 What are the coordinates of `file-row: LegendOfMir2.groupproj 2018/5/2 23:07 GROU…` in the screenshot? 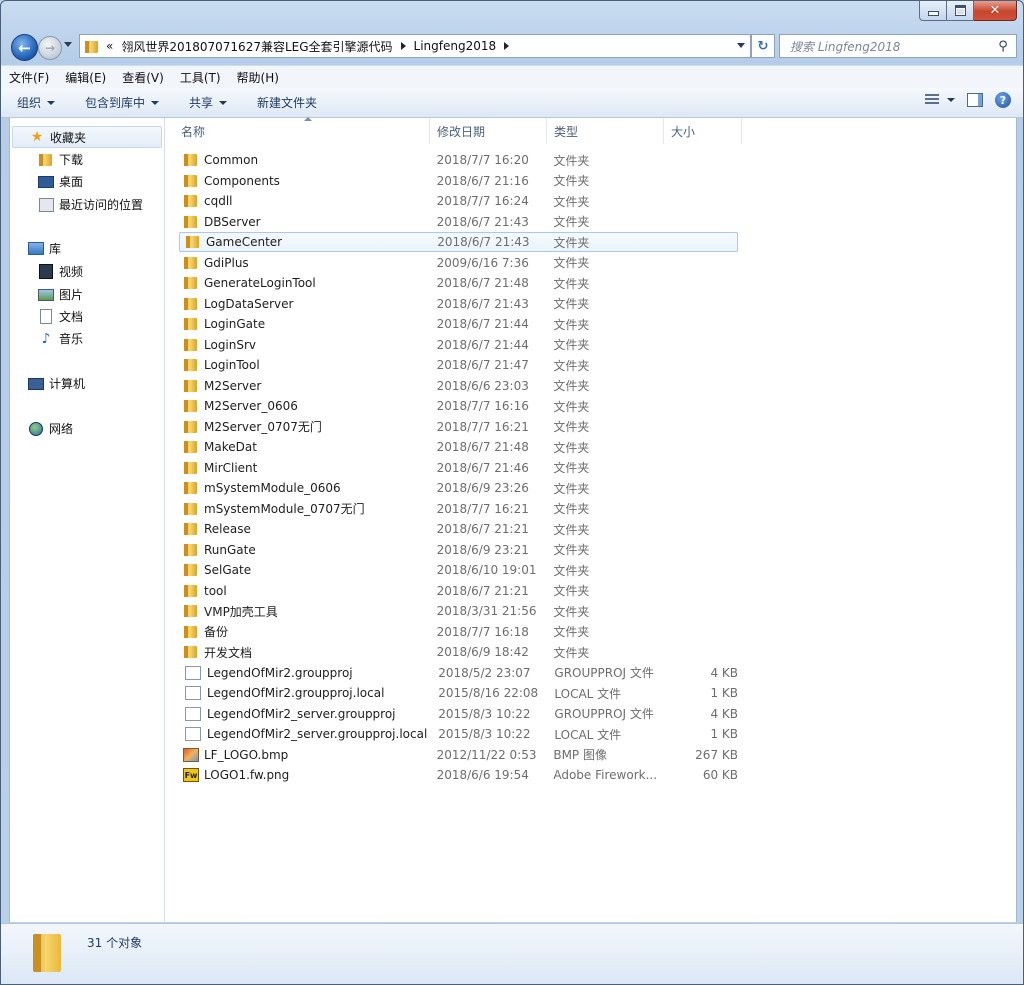 It's located at (458, 673).